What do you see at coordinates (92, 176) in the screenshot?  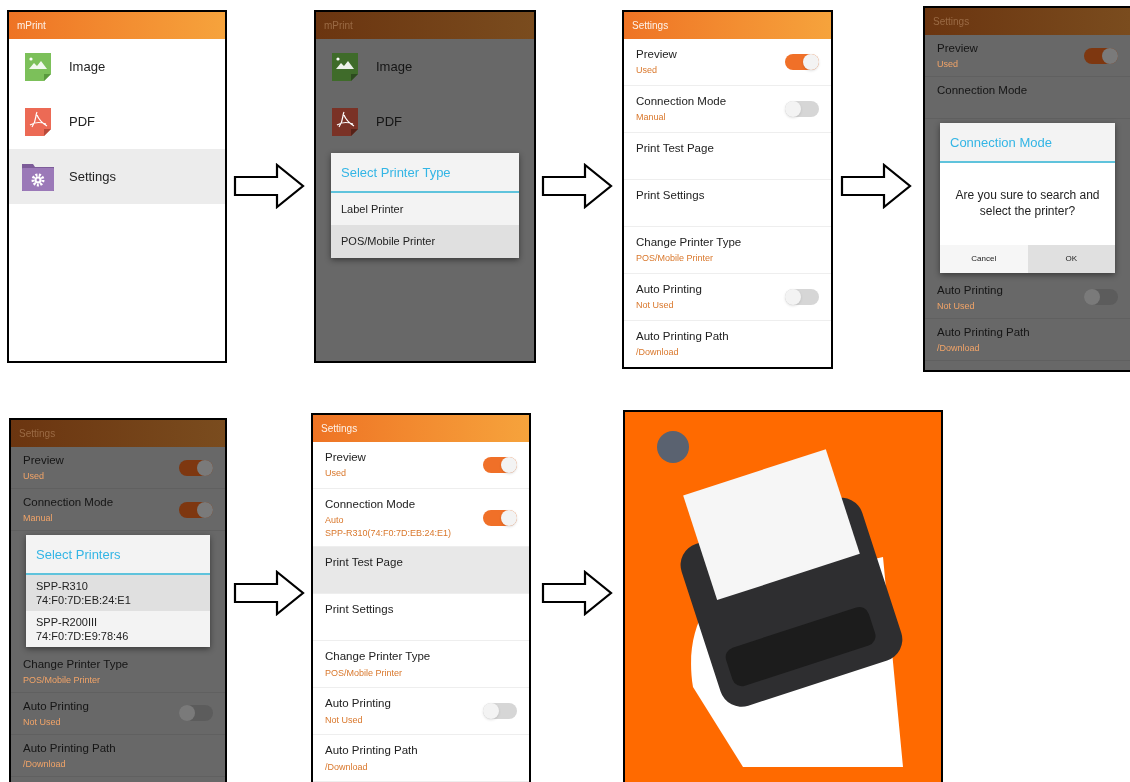 I see `menu-label: Settings` at bounding box center [92, 176].